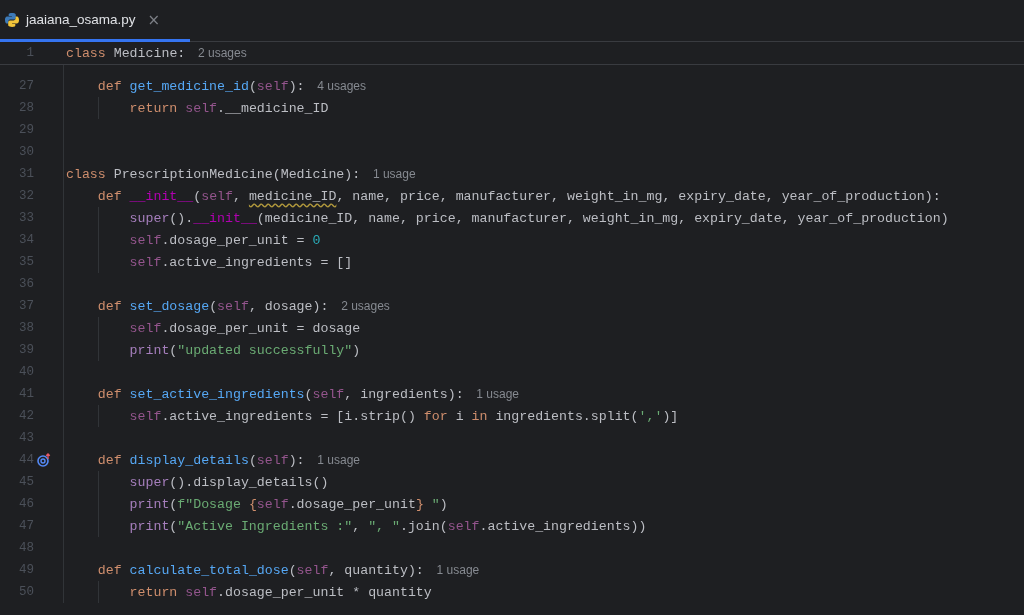 Image resolution: width=1024 pixels, height=615 pixels. What do you see at coordinates (225, 240) in the screenshot?
I see `code-line: self.dosage_per_unit = 0` at bounding box center [225, 240].